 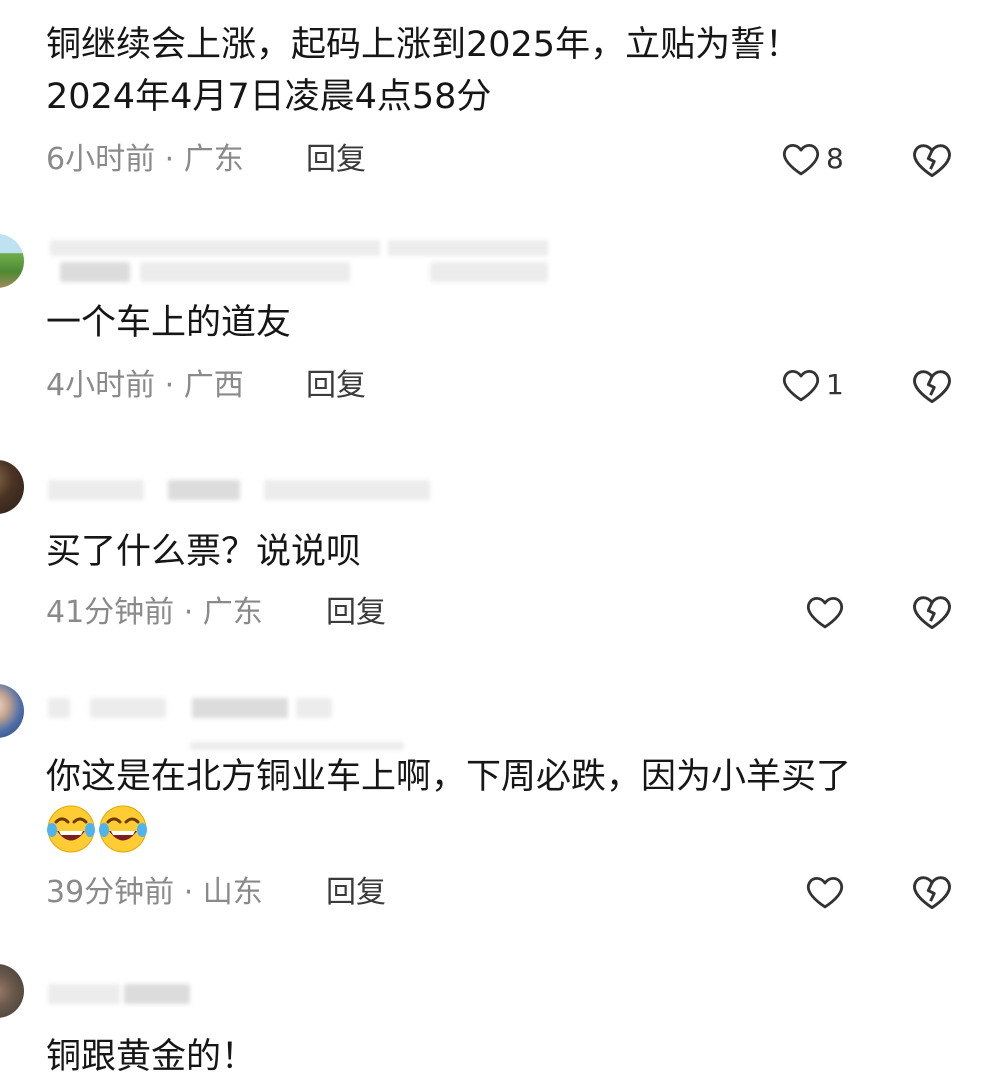 What do you see at coordinates (154, 892) in the screenshot?
I see `comment-meta: 39分钟前 · 山东` at bounding box center [154, 892].